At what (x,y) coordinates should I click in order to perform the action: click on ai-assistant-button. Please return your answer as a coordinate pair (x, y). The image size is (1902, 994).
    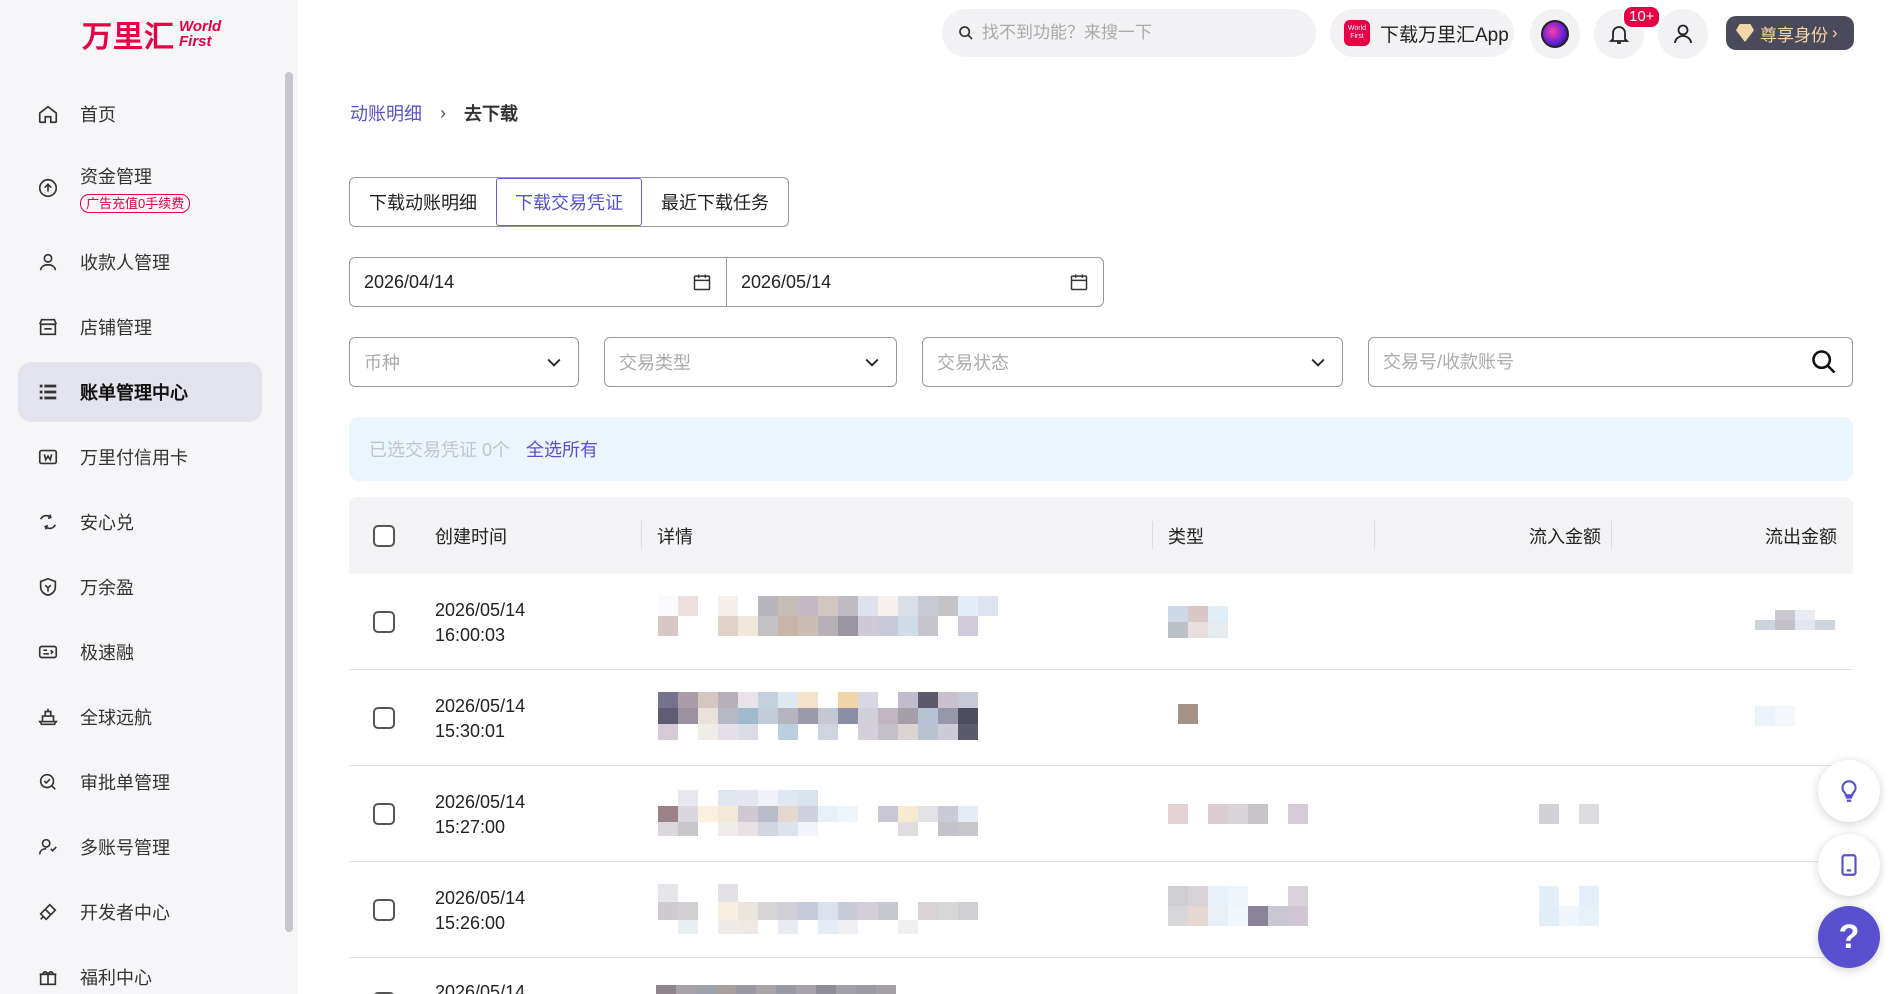
    Looking at the image, I should click on (1555, 34).